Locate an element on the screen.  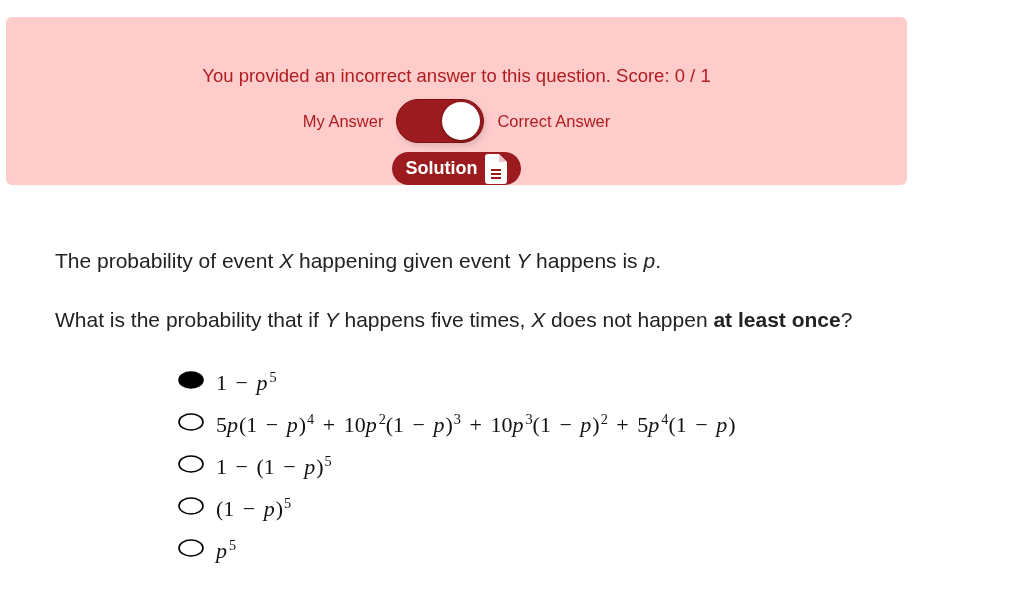
toggle-label: Correct Answer is located at coordinates (554, 121).